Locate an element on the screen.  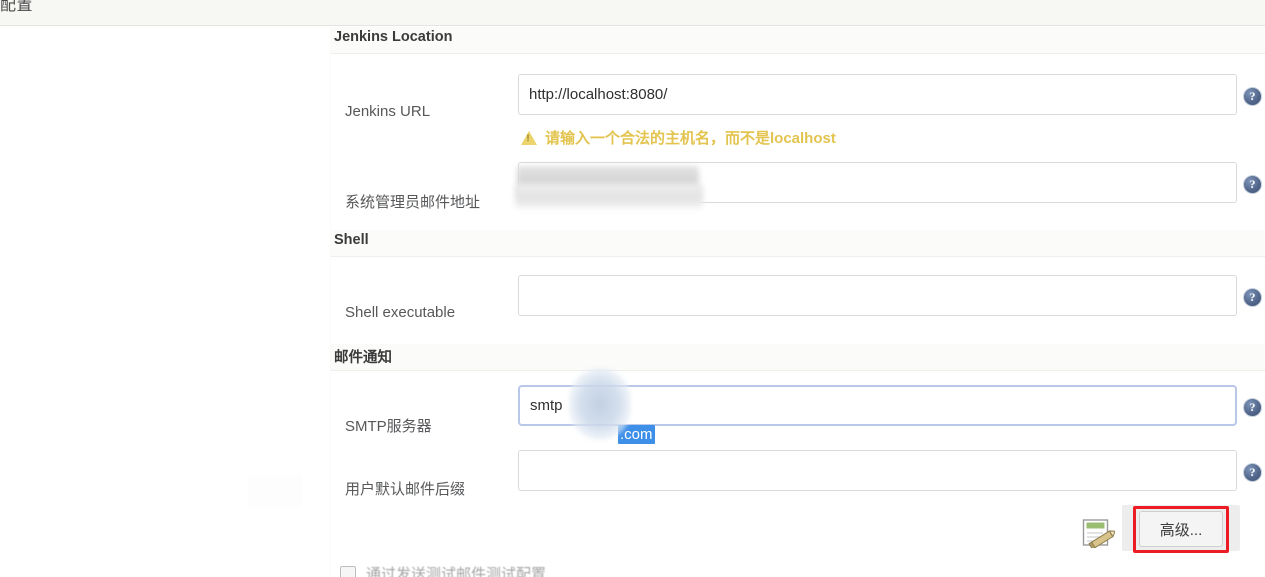
breadcrumb-bar: 配置 is located at coordinates (632, 13).